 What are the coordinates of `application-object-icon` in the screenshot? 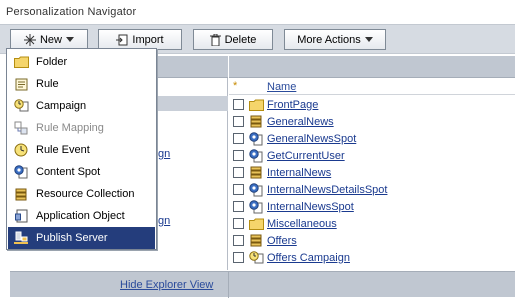 It's located at (21, 216).